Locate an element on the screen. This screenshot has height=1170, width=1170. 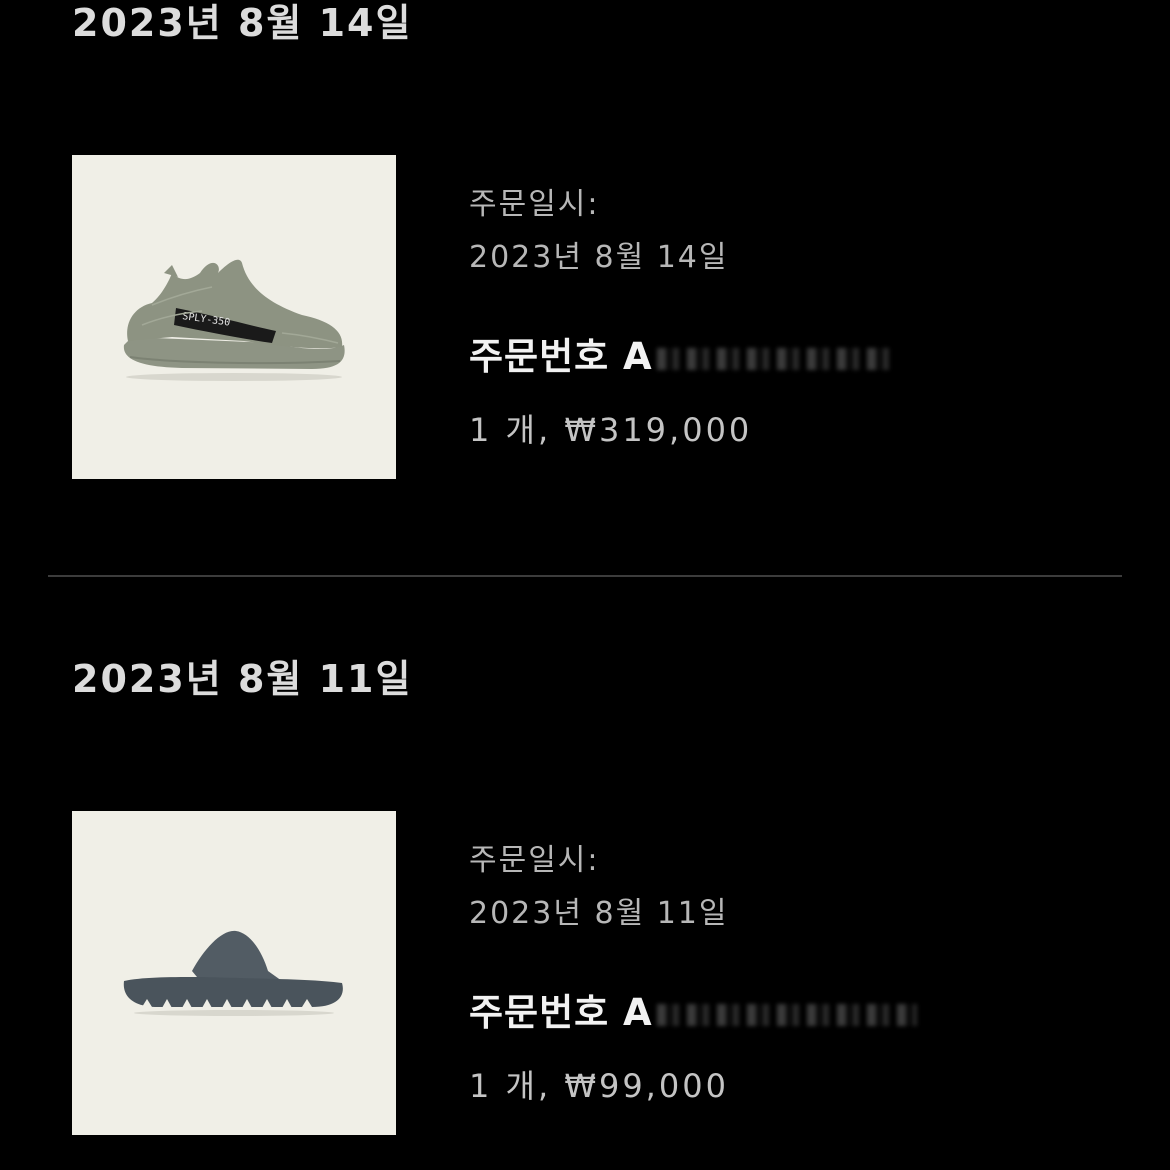
order-group-date: 2023년 8월 11일 is located at coordinates (242, 679).